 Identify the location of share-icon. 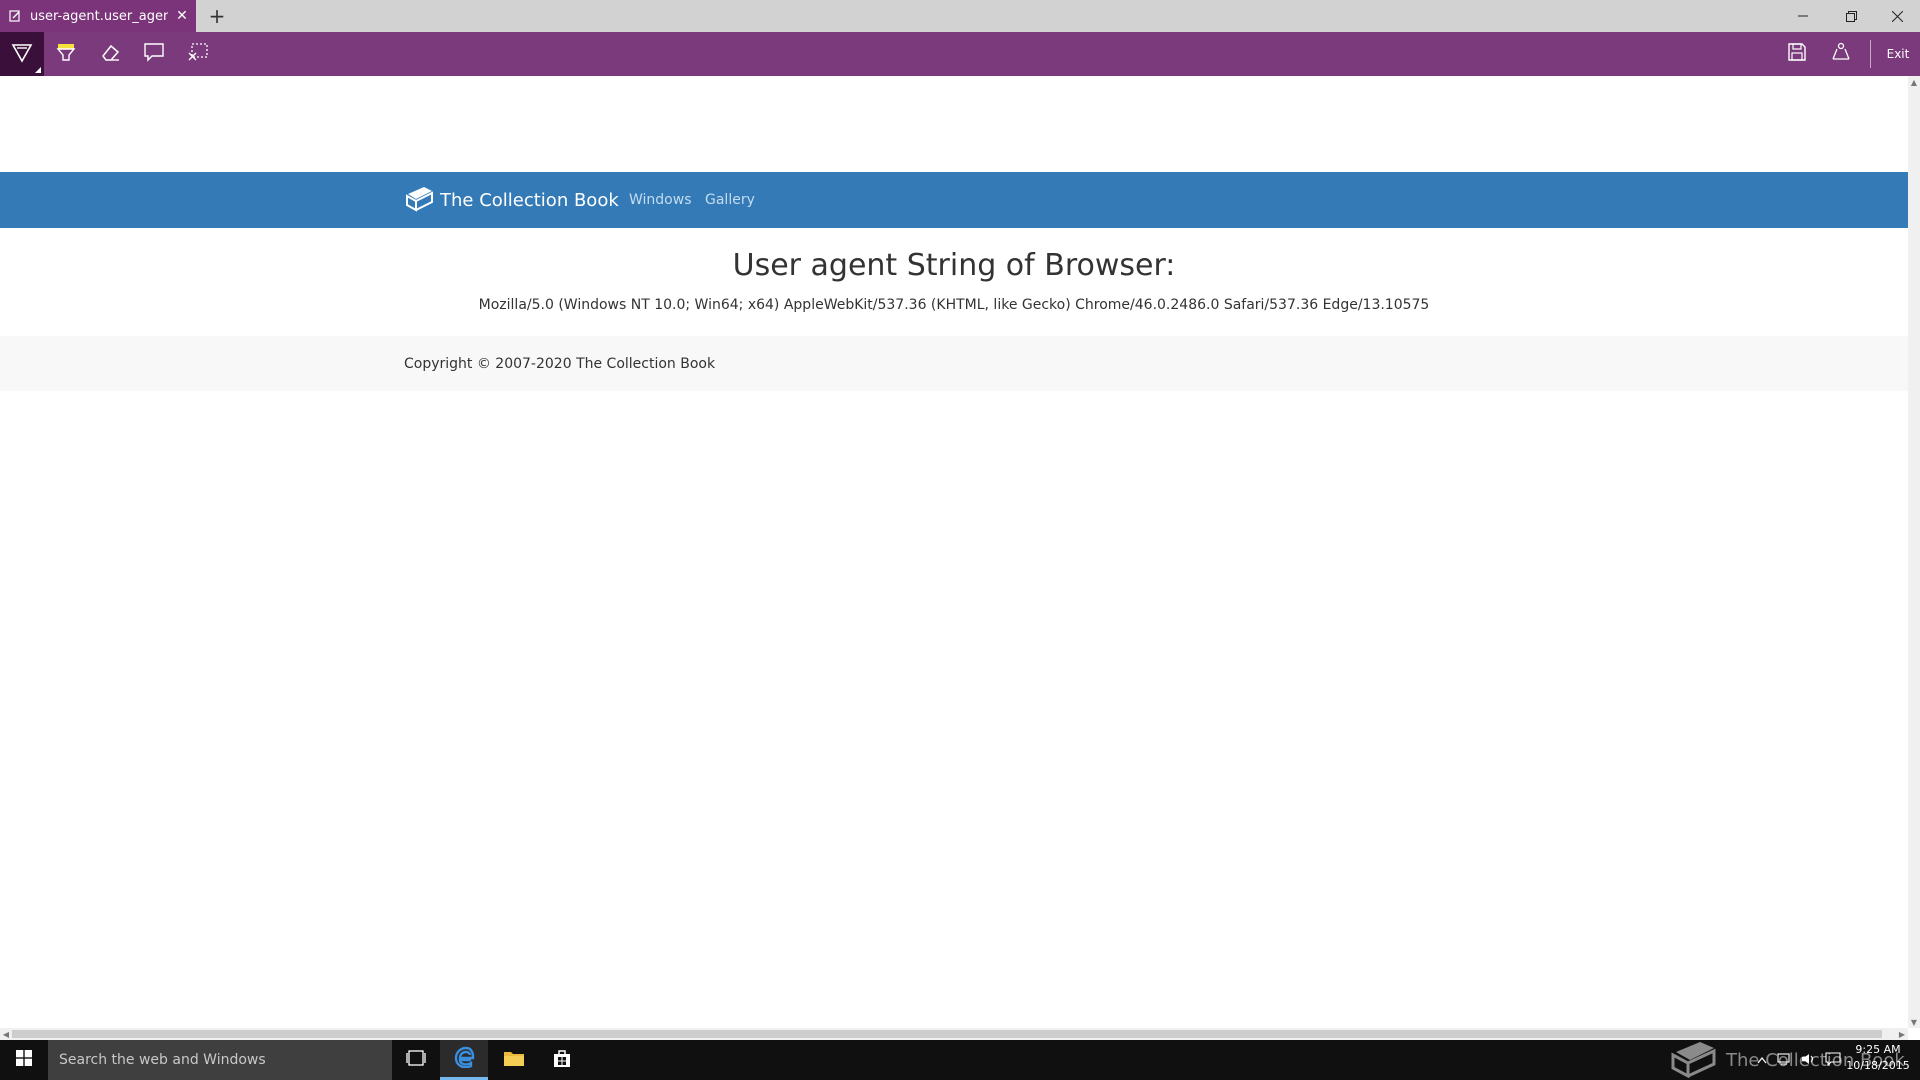
(1841, 54).